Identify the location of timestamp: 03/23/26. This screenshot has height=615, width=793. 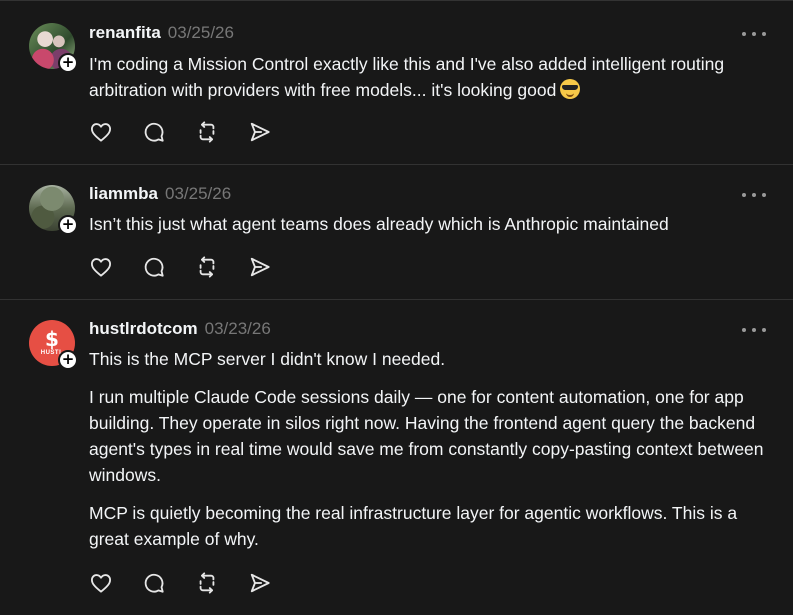
(238, 329).